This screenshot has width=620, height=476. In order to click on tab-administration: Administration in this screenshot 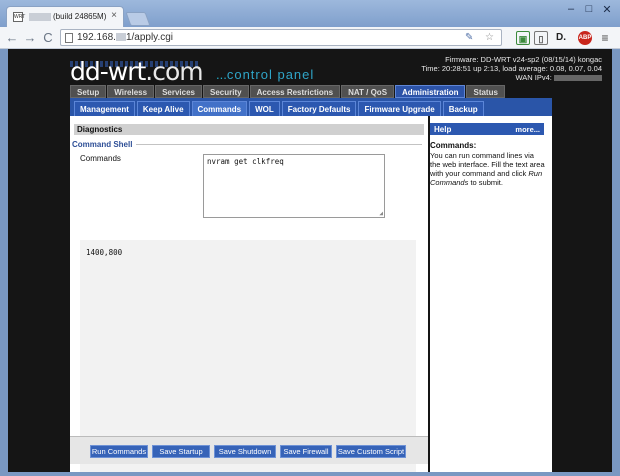, I will do `click(430, 91)`.